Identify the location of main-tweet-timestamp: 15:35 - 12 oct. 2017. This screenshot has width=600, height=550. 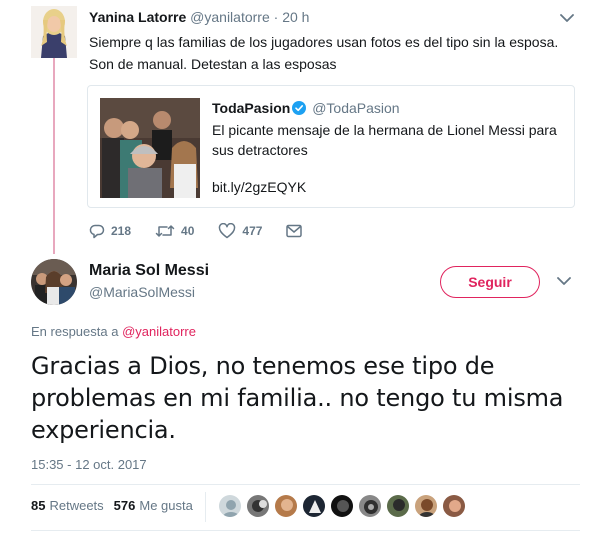
(89, 464).